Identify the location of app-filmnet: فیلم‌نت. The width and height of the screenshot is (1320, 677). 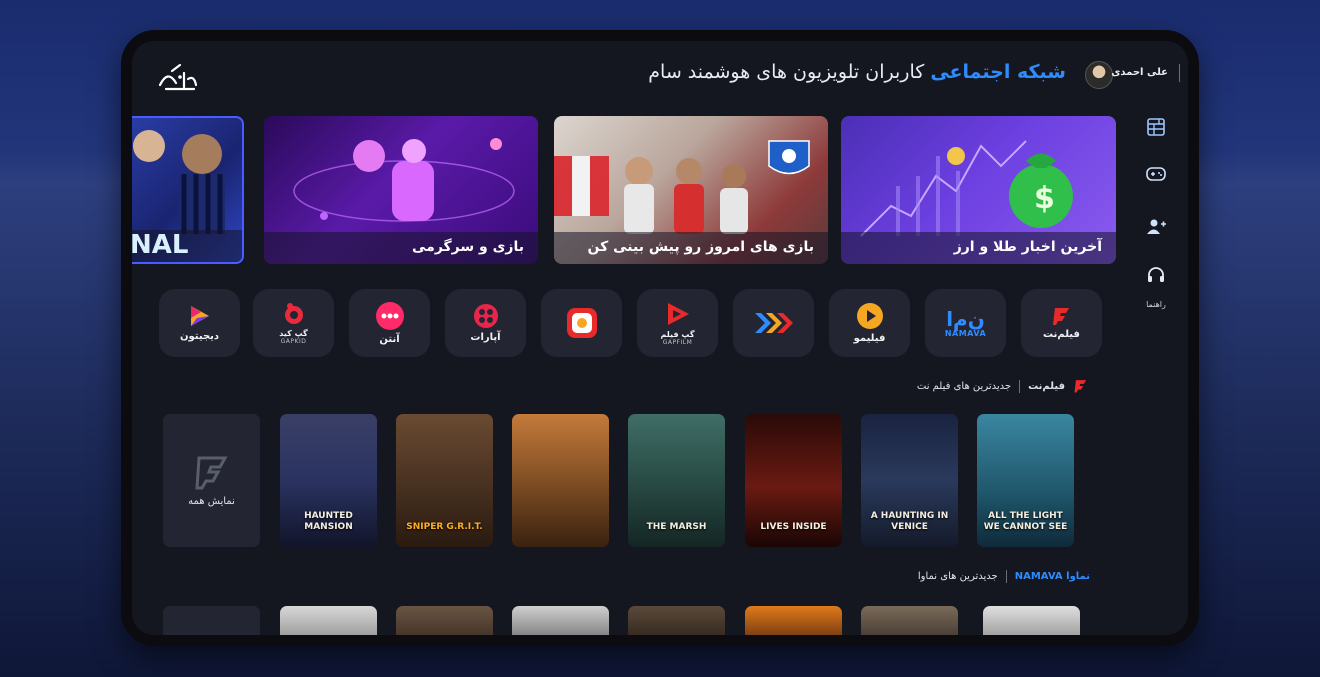
(1061, 323).